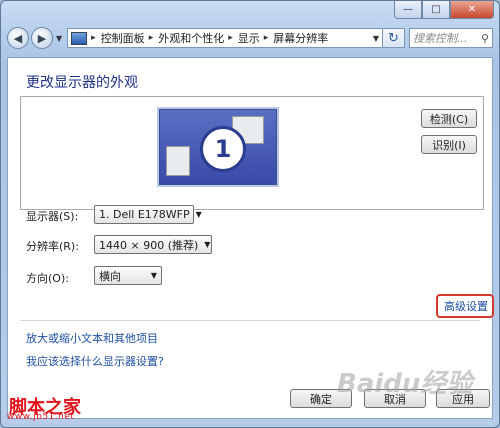 The width and height of the screenshot is (500, 428). What do you see at coordinates (376, 38) in the screenshot?
I see `address-dropdown-icon: ▼` at bounding box center [376, 38].